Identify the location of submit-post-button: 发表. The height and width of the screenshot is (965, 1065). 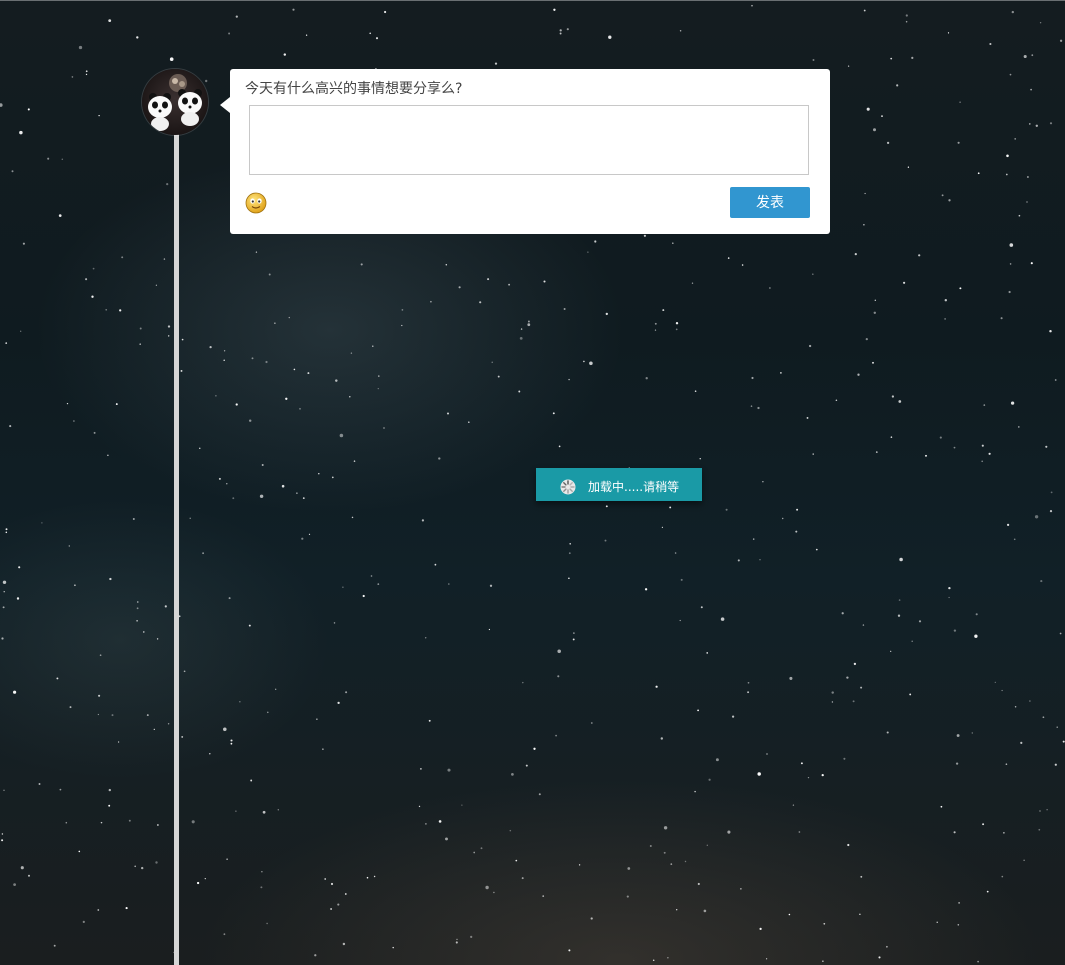
(770, 202).